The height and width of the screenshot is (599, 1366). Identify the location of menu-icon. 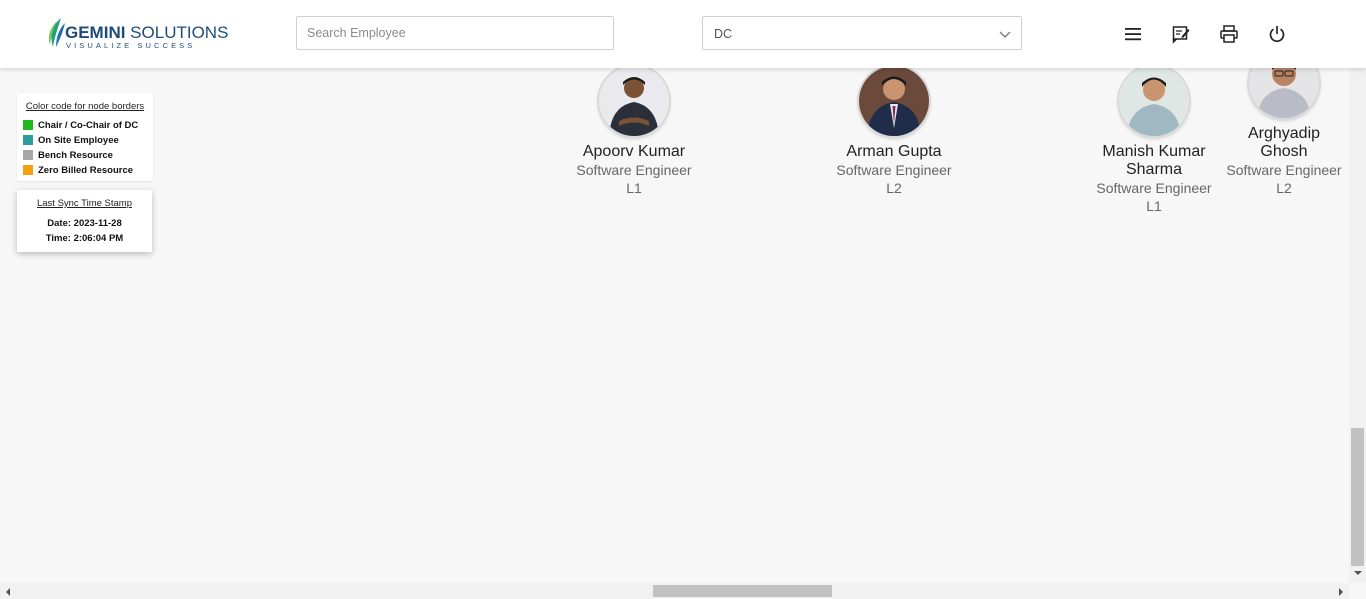
(1133, 34).